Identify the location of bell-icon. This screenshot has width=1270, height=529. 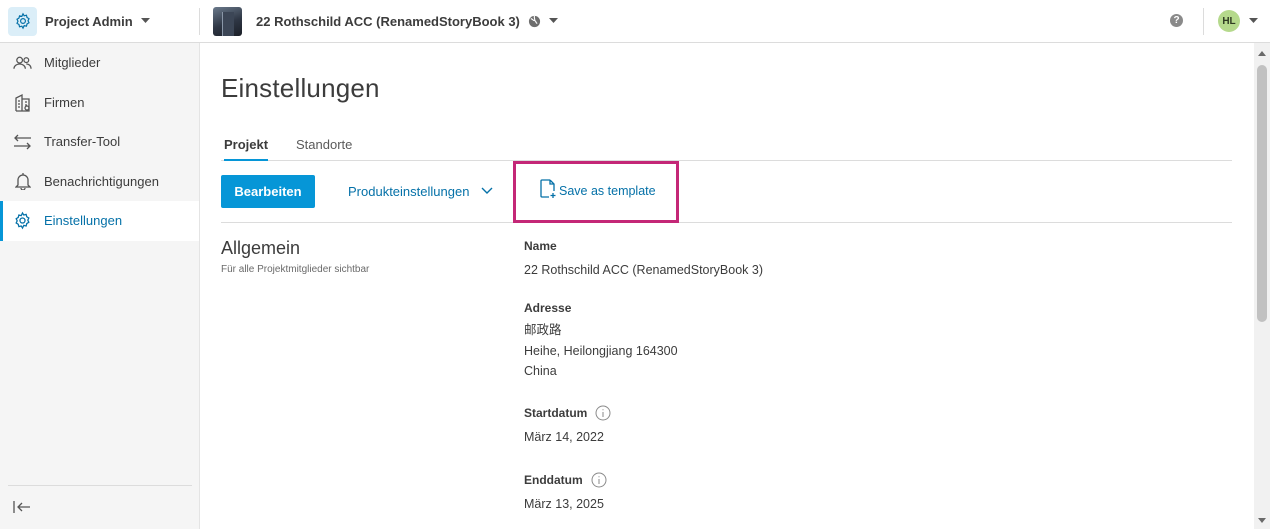
(22, 181).